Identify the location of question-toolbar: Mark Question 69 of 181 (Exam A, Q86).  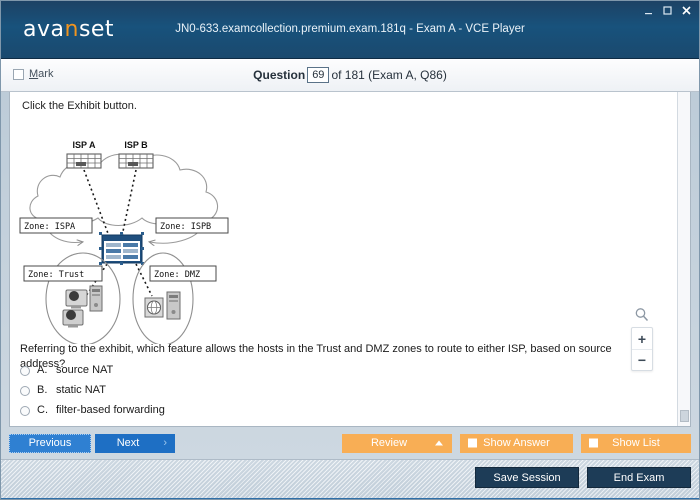
(350, 75).